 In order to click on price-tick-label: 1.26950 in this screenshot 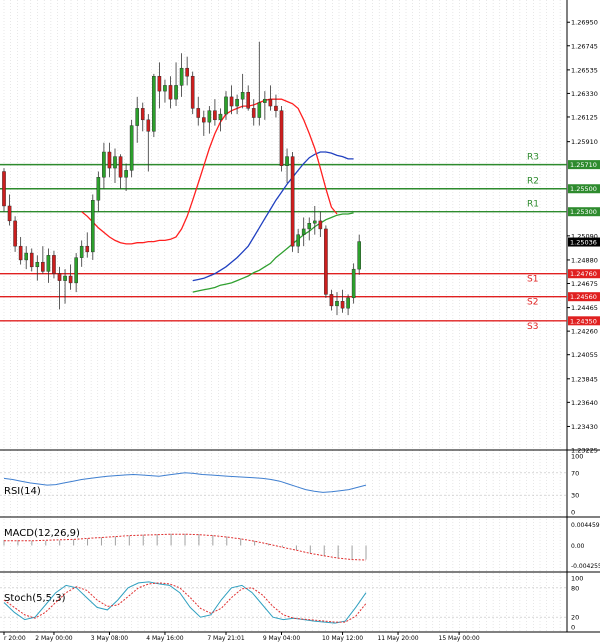, I will do `click(584, 23)`.